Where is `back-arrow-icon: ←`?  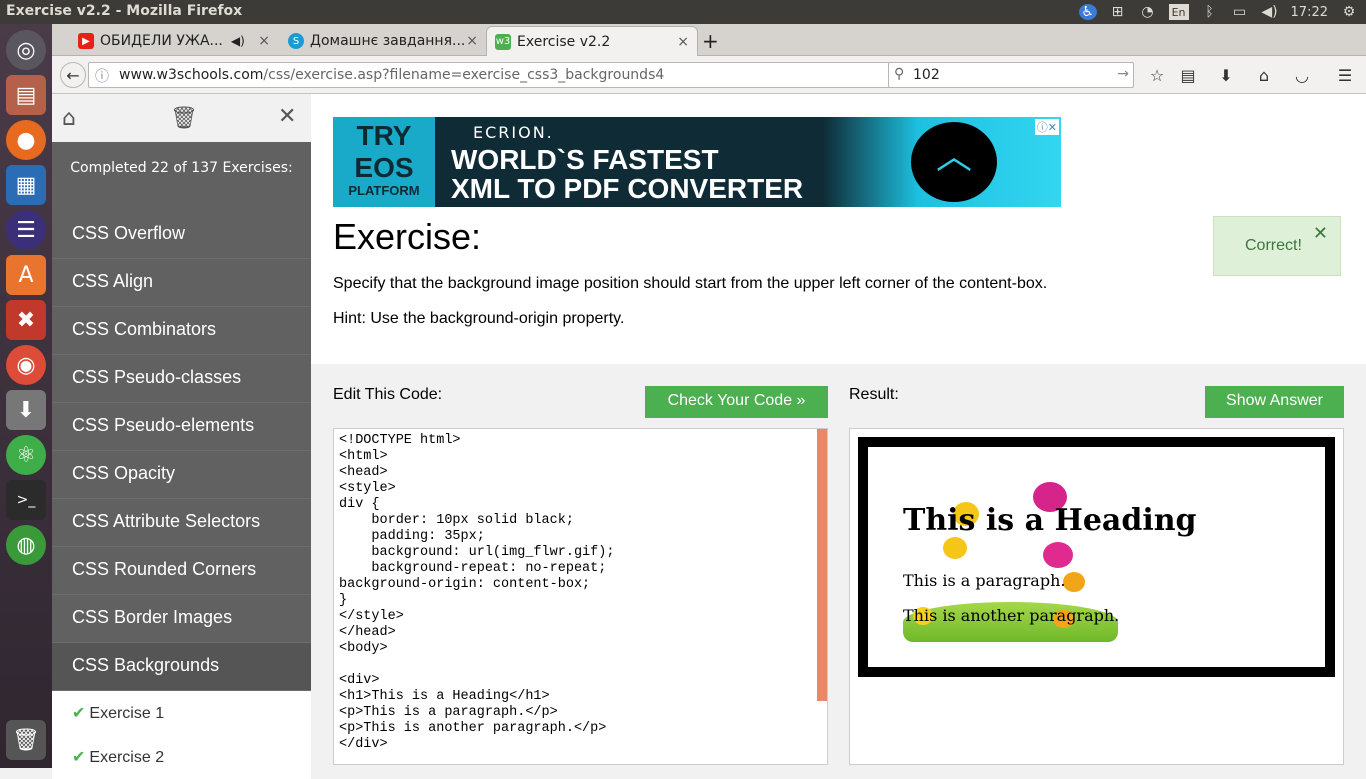
back-arrow-icon: ← is located at coordinates (73, 75).